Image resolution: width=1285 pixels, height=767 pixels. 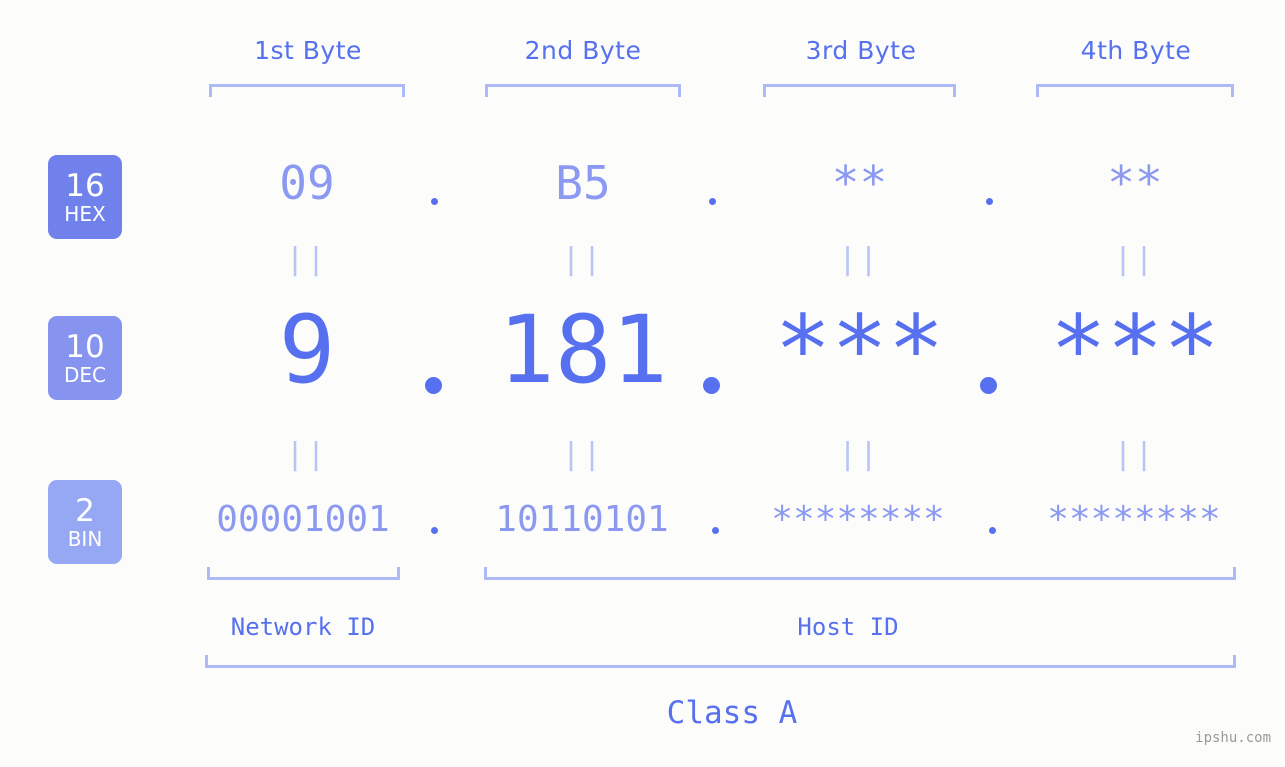 I want to click on base-badge-hex-number: 16, so click(x=85, y=185).